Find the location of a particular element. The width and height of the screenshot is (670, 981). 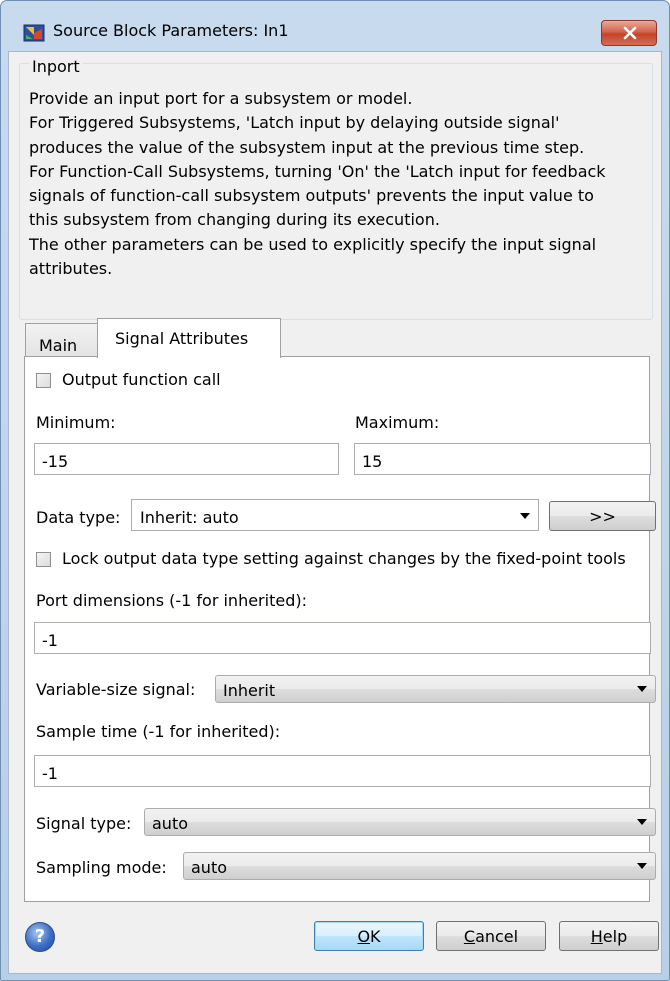

sample-time-label: Sample time (-1 for inherited): is located at coordinates (158, 731).